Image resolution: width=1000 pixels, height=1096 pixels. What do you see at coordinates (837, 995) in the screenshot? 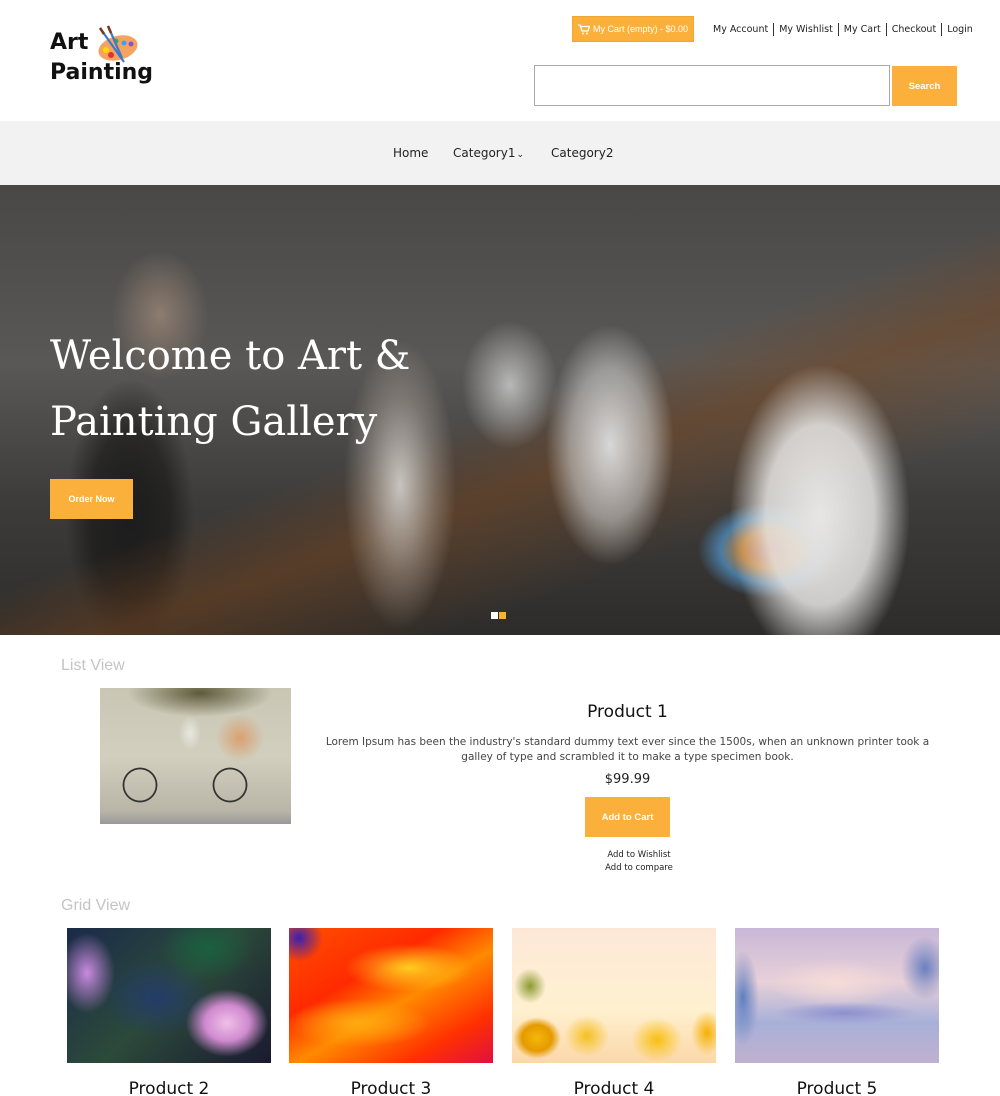
I see `product-5-image` at bounding box center [837, 995].